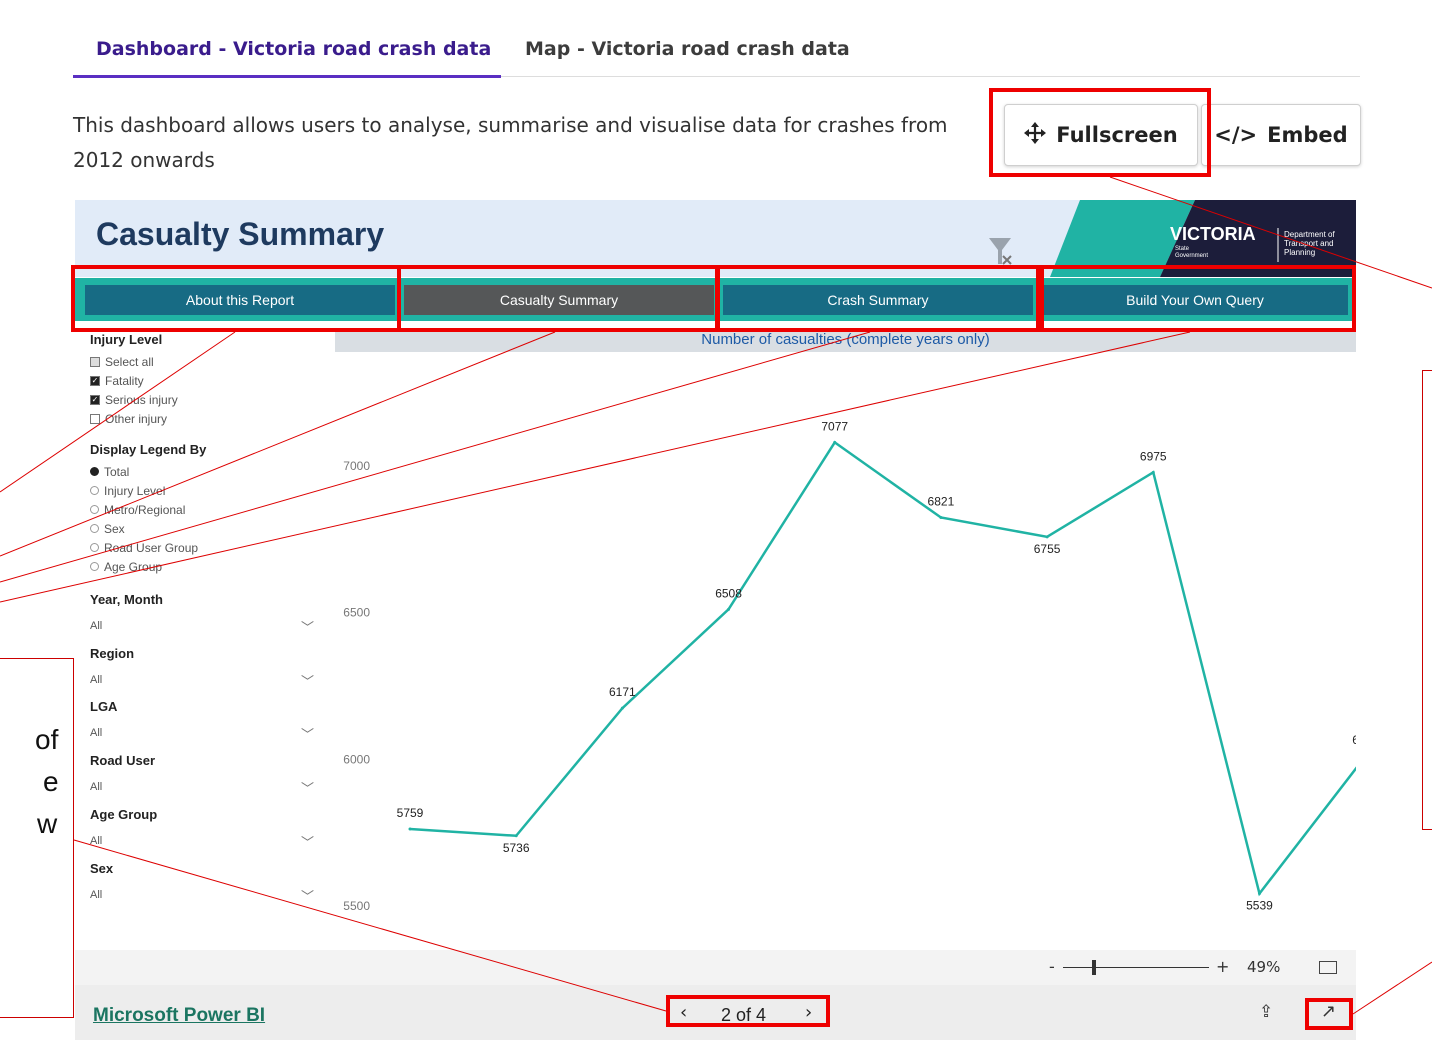 This screenshot has height=1051, width=1432. I want to click on logo-sub: State Government, so click(1192, 252).